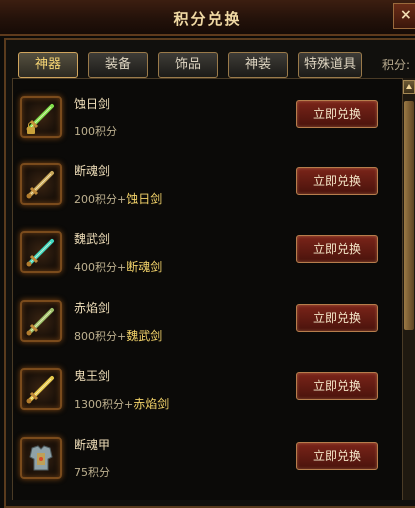  I want to click on lock-icon, so click(31, 128).